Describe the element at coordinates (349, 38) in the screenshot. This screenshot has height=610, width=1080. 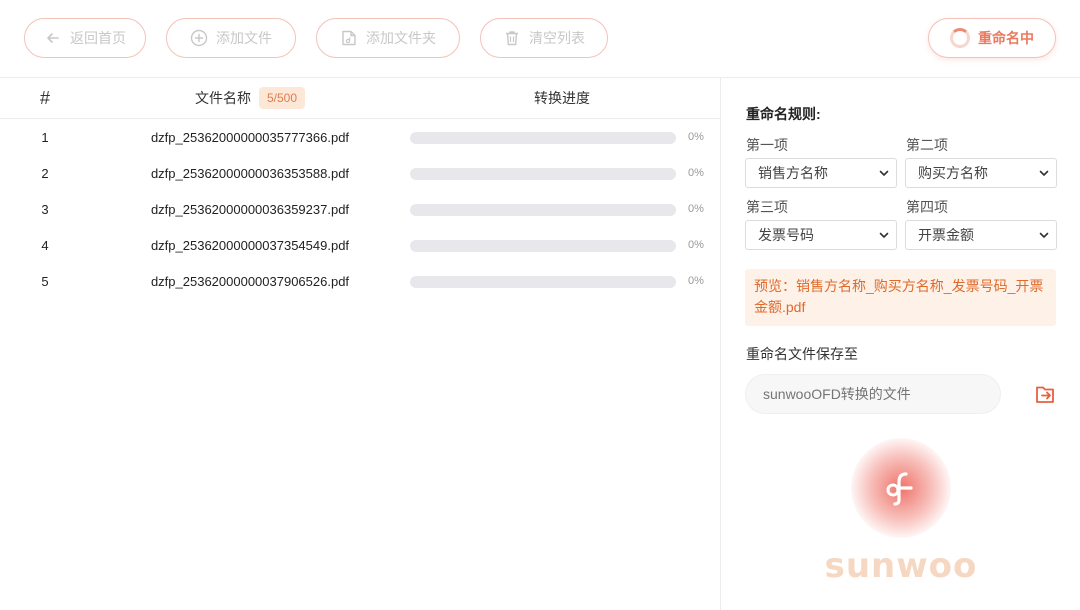
I see `add-folder-icon` at that location.